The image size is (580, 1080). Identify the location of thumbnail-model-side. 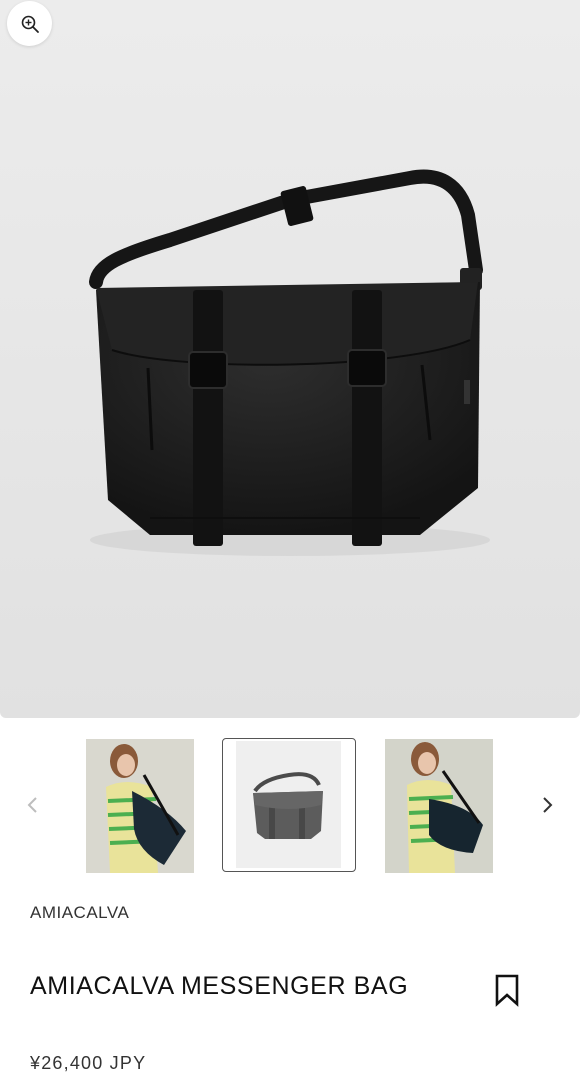
(439, 806).